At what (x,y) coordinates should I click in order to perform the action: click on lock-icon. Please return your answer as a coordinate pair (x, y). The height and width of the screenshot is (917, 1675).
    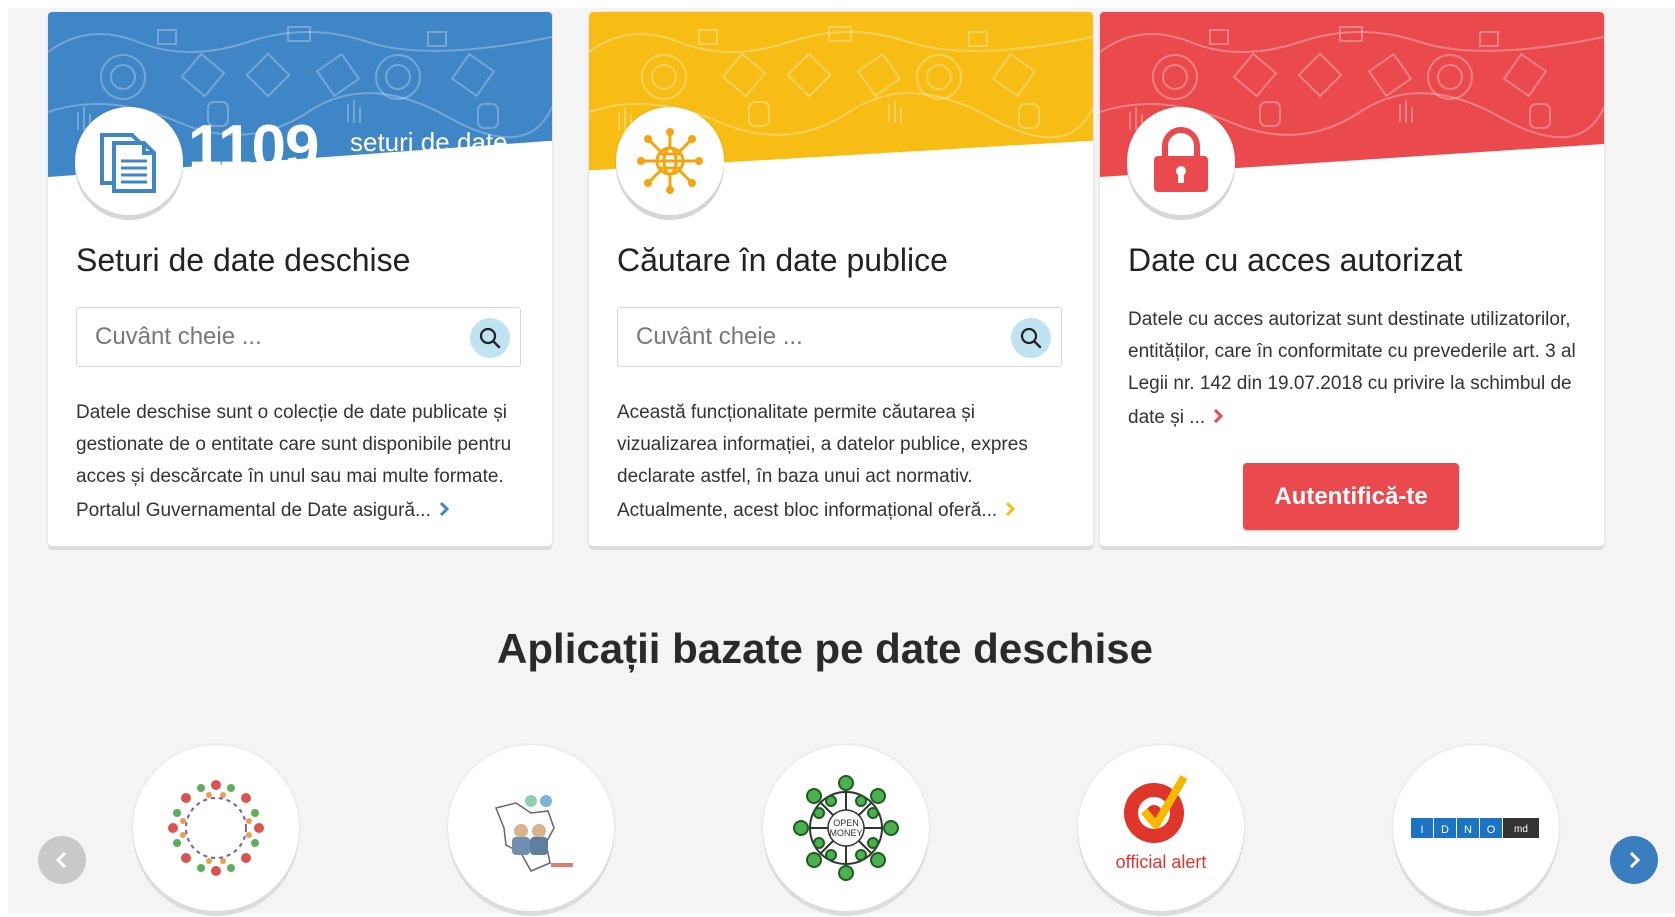
    Looking at the image, I should click on (1181, 159).